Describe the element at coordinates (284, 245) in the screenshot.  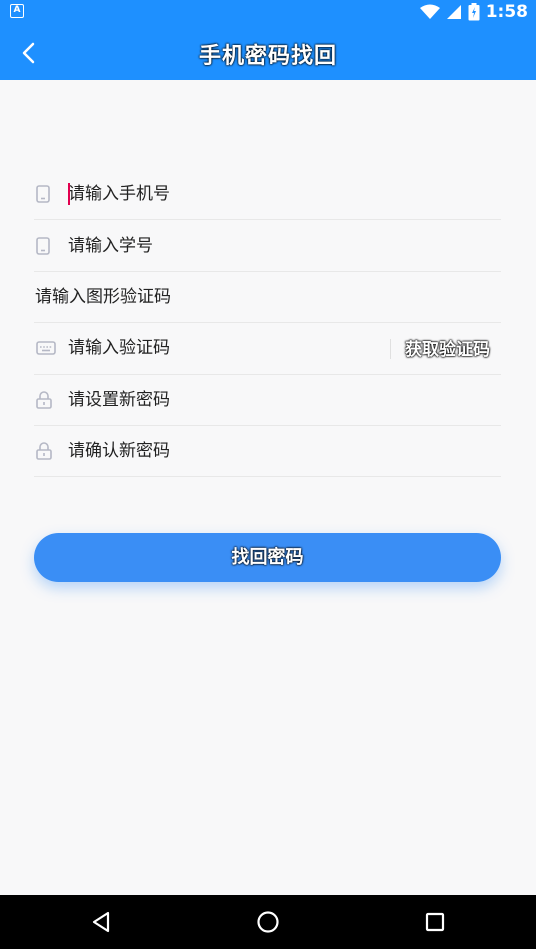
I see `student-id-input` at that location.